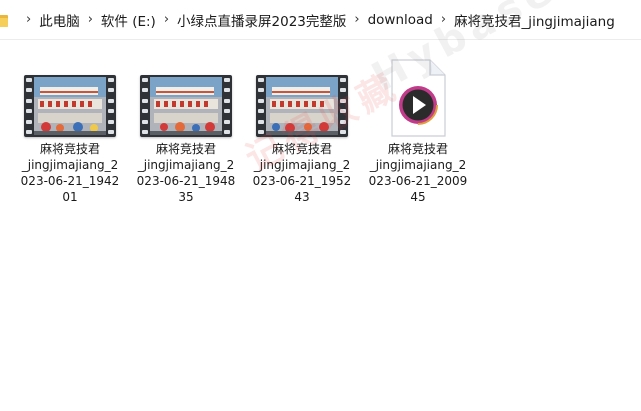 The image size is (641, 411). I want to click on file-name-label: 麻将竞技君 _jingjimajiang_2 023-06-21_2009 45, so click(418, 173).